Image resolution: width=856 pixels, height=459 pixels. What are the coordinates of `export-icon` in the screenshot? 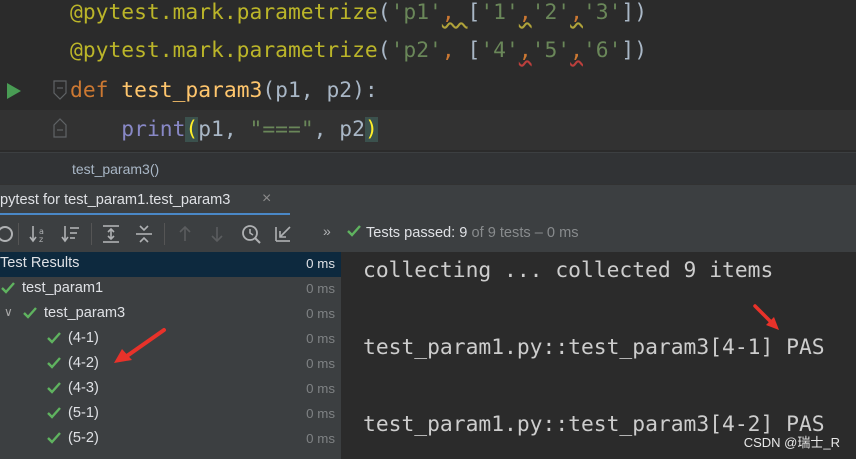 It's located at (283, 234).